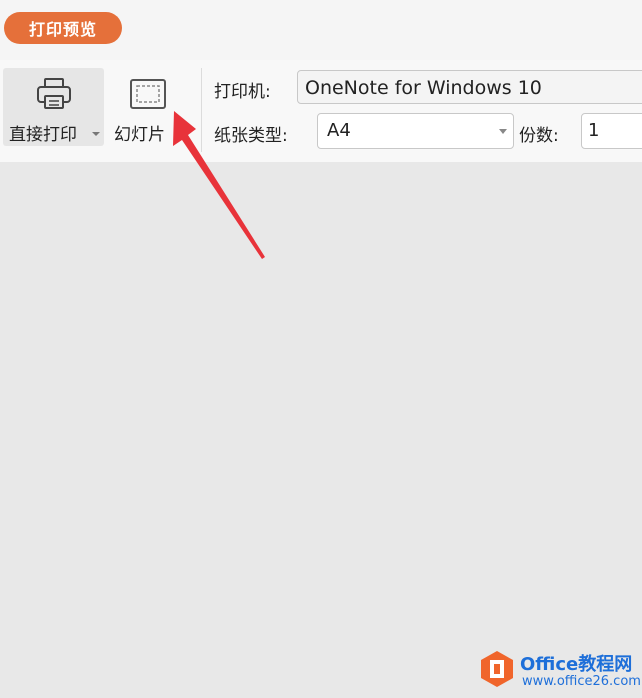  I want to click on copies-label: 份数:, so click(539, 136).